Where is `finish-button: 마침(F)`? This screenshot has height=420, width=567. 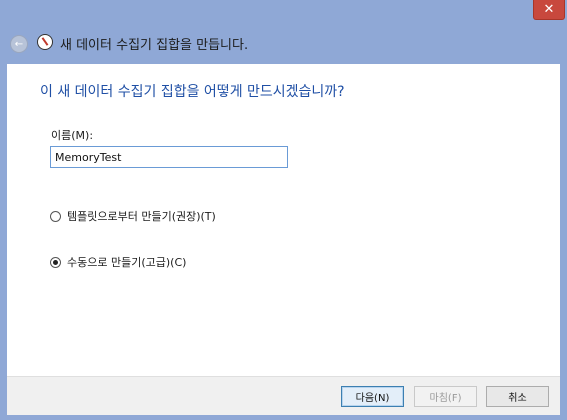 finish-button: 마침(F) is located at coordinates (445, 396).